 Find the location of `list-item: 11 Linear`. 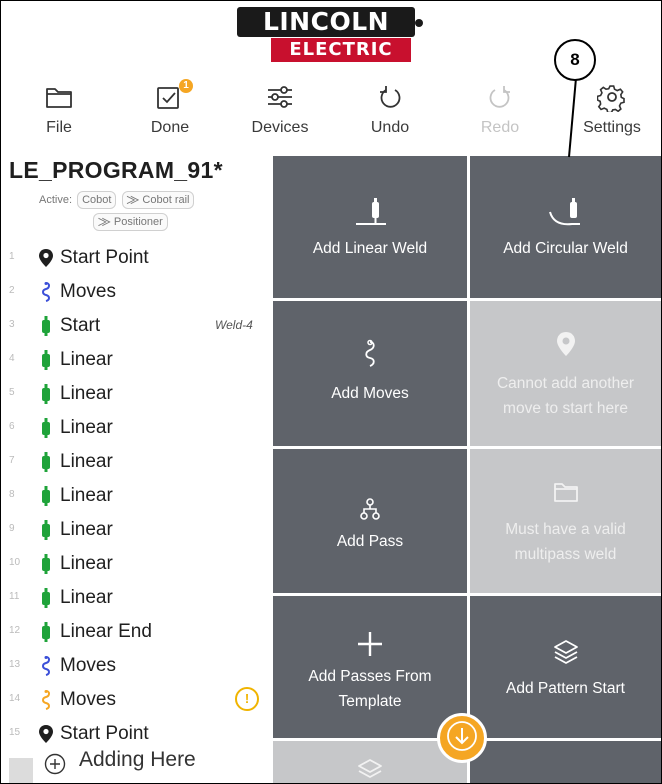

list-item: 11 Linear is located at coordinates (137, 597).